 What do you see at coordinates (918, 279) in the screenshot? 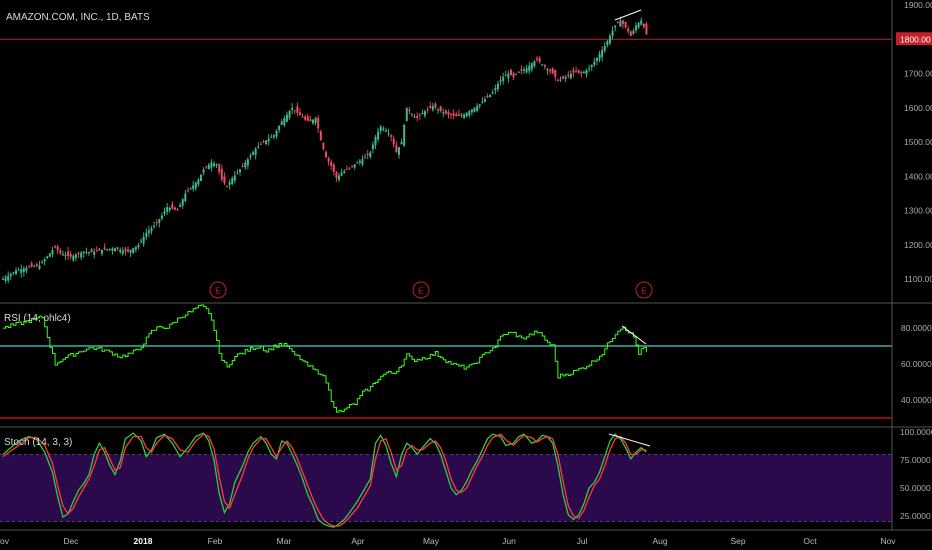
I see `price-y-tick: 1100.00` at bounding box center [918, 279].